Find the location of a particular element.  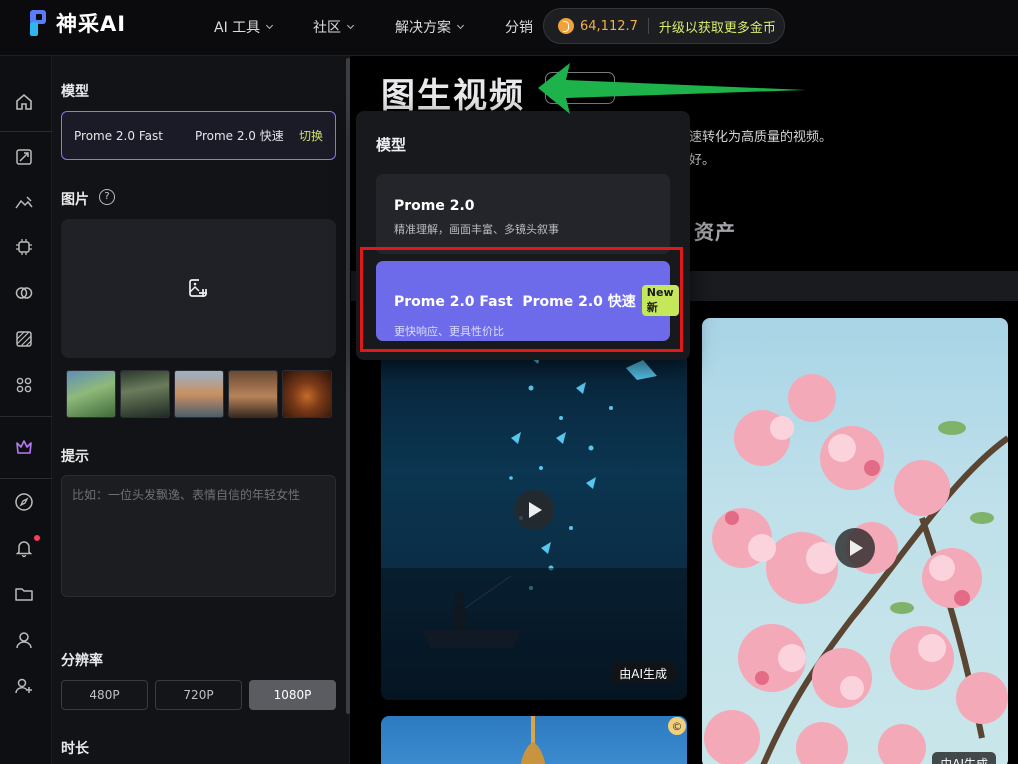

home-icon is located at coordinates (24, 102).